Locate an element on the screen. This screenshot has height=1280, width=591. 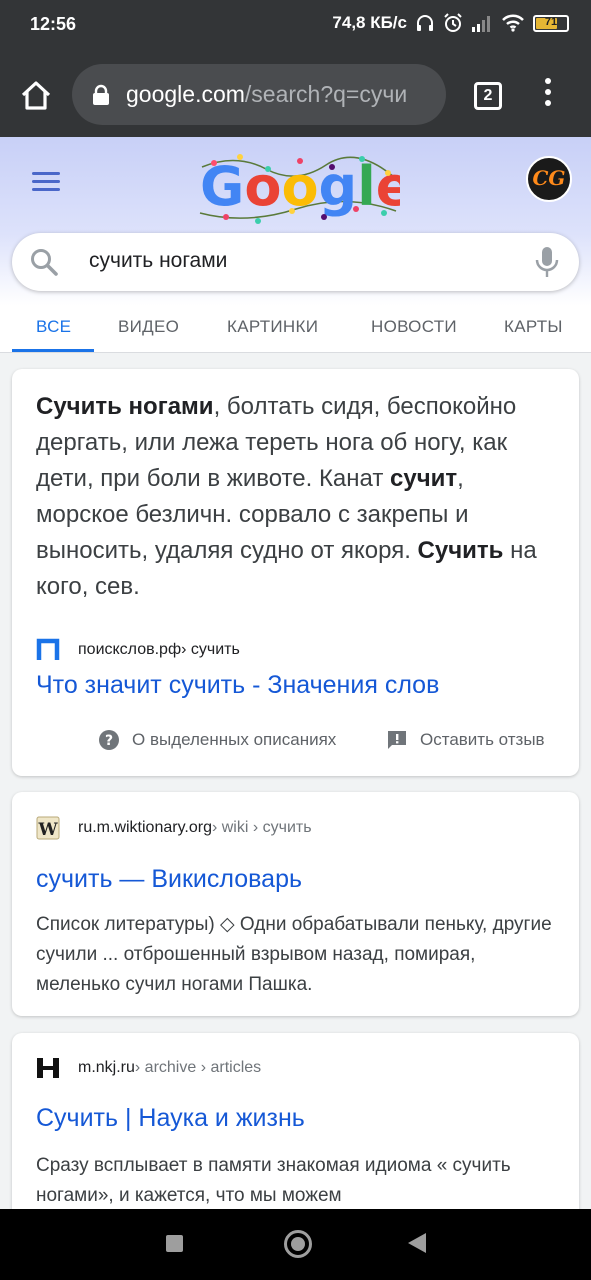
result-path: › archive › articles is located at coordinates (198, 1067).